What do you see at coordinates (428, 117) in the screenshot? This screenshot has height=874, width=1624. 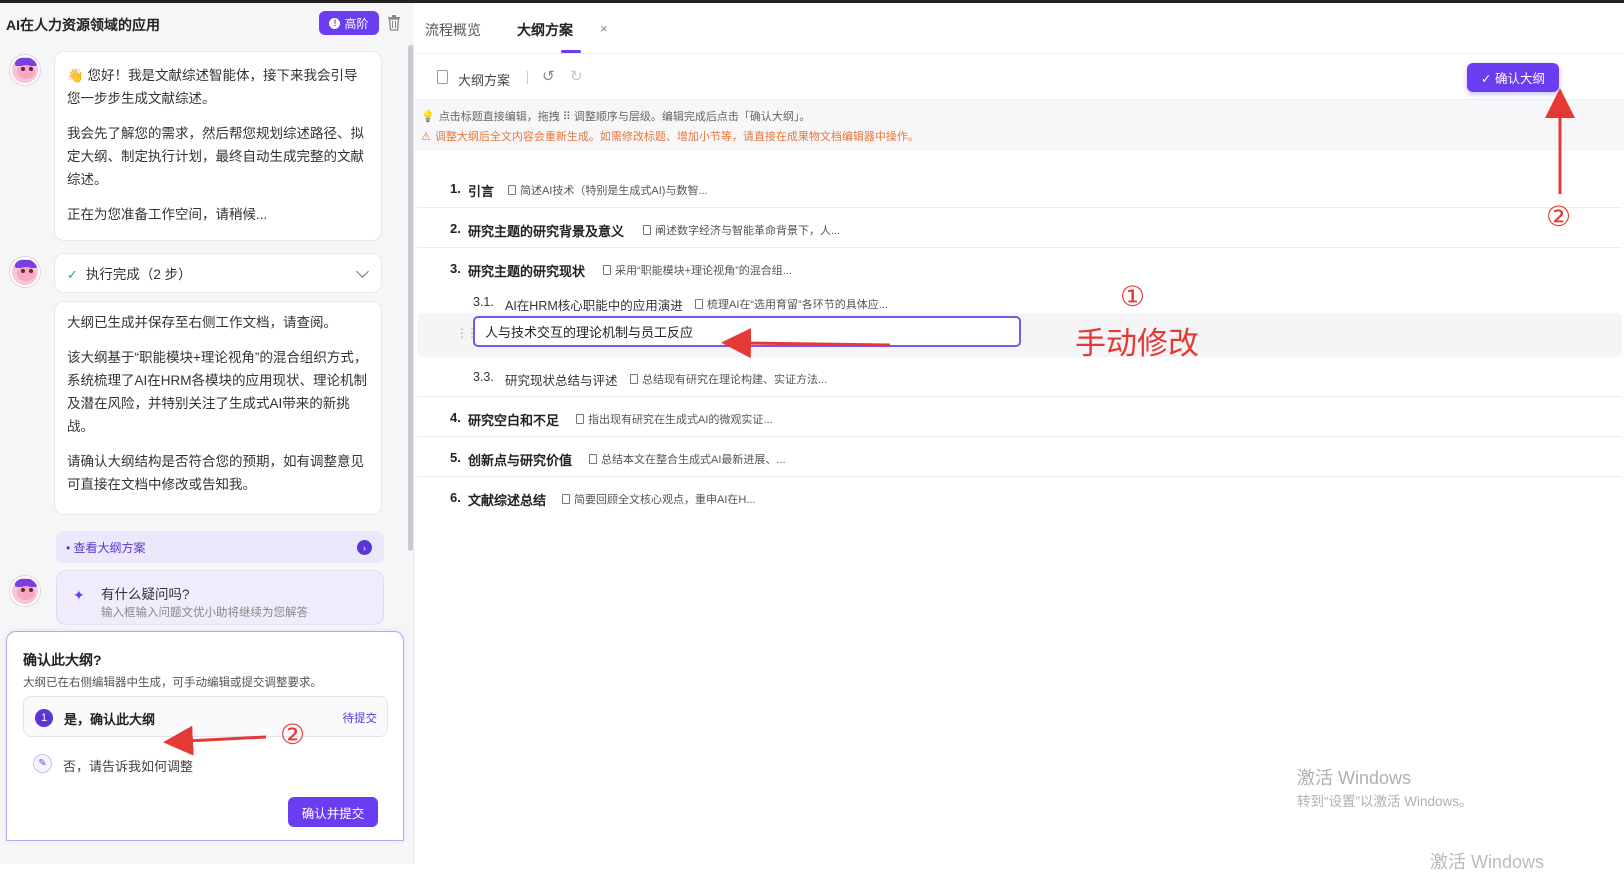 I see `lightbulb-icon: 💡` at bounding box center [428, 117].